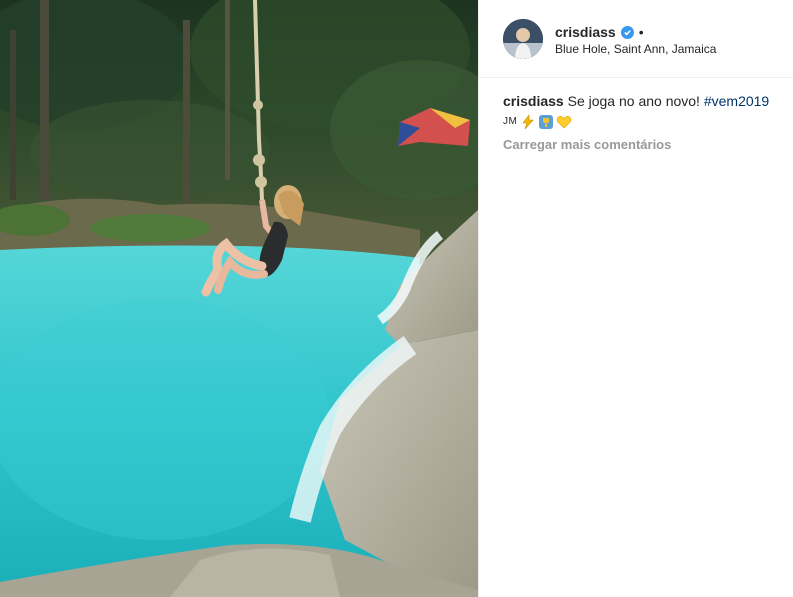 This screenshot has width=793, height=597. Describe the element at coordinates (585, 32) in the screenshot. I see `header-username: crisdiass` at that location.